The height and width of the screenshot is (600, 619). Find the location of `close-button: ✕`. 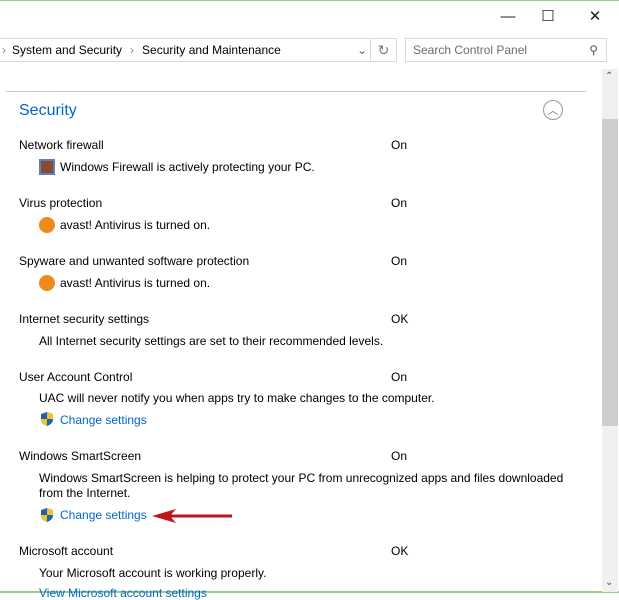

close-button: ✕ is located at coordinates (595, 16).